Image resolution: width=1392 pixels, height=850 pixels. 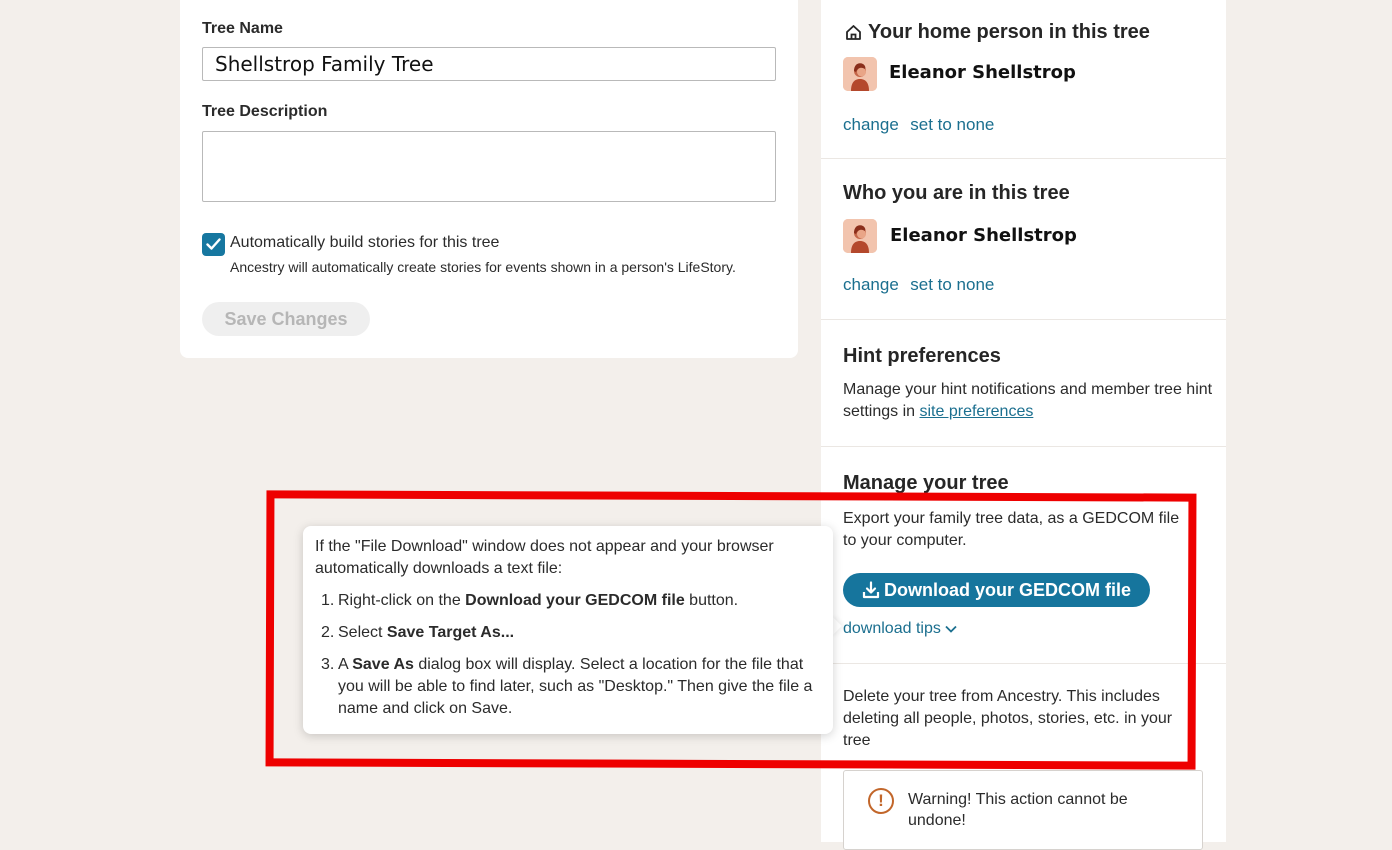 I want to click on self-person-actions: change set to none, so click(x=918, y=285).